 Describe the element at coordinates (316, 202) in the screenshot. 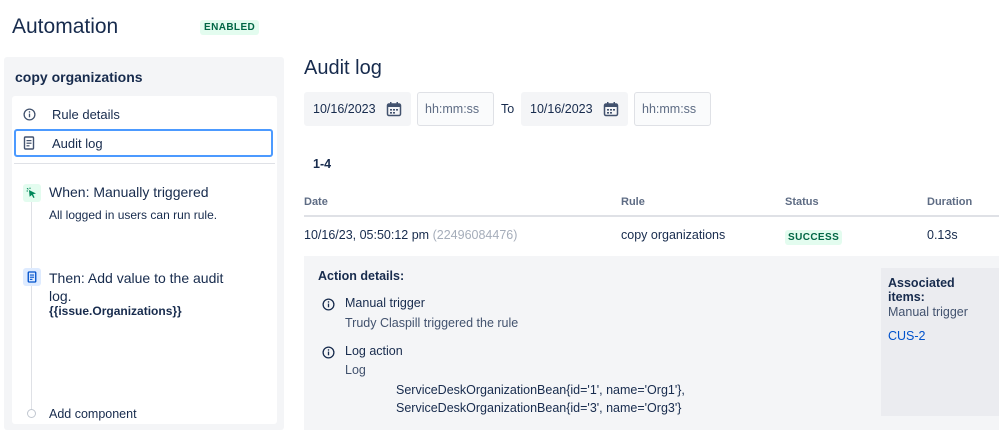

I see `column-header-date: Date` at that location.